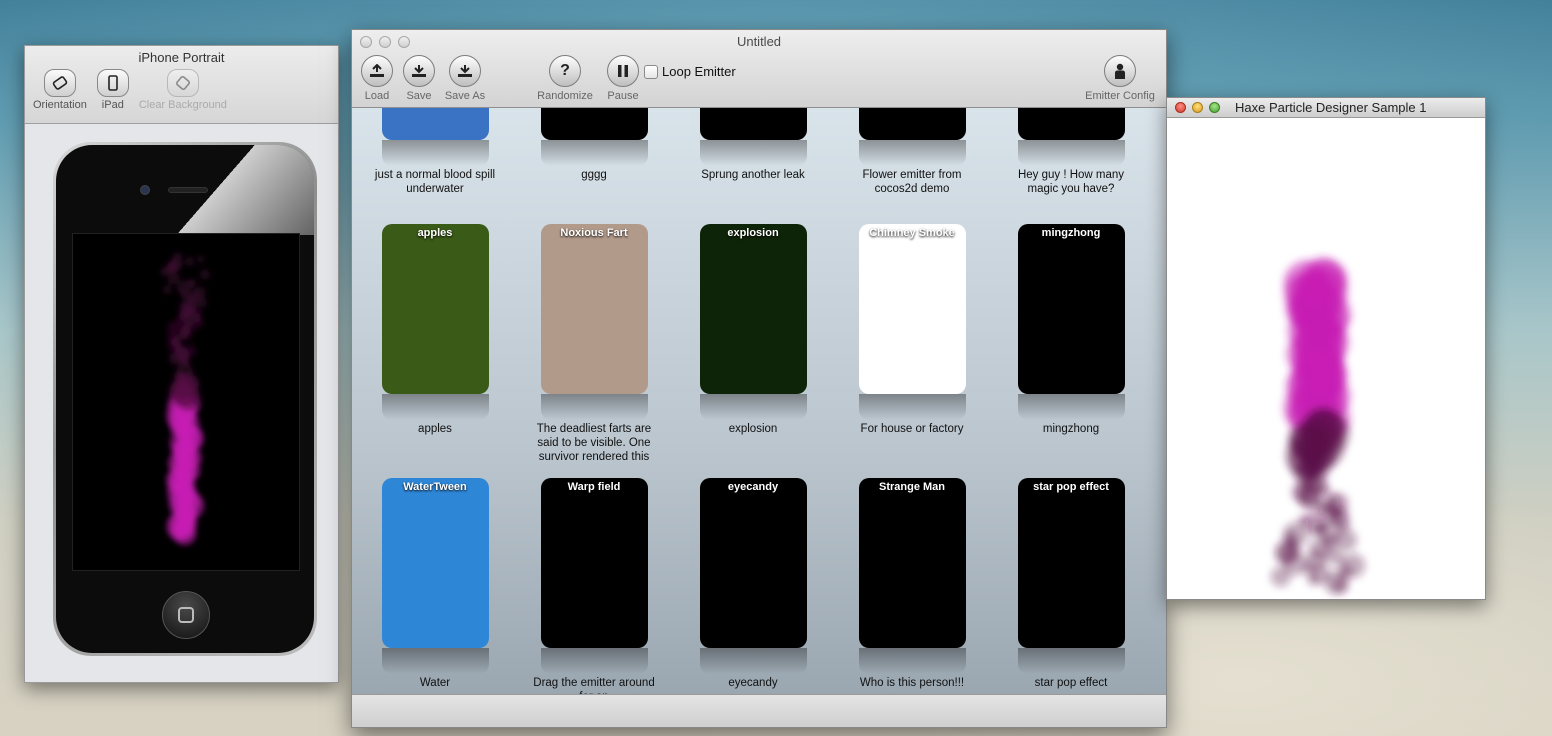 This screenshot has height=736, width=1552. What do you see at coordinates (651, 71) in the screenshot?
I see `checkbox-icon` at bounding box center [651, 71].